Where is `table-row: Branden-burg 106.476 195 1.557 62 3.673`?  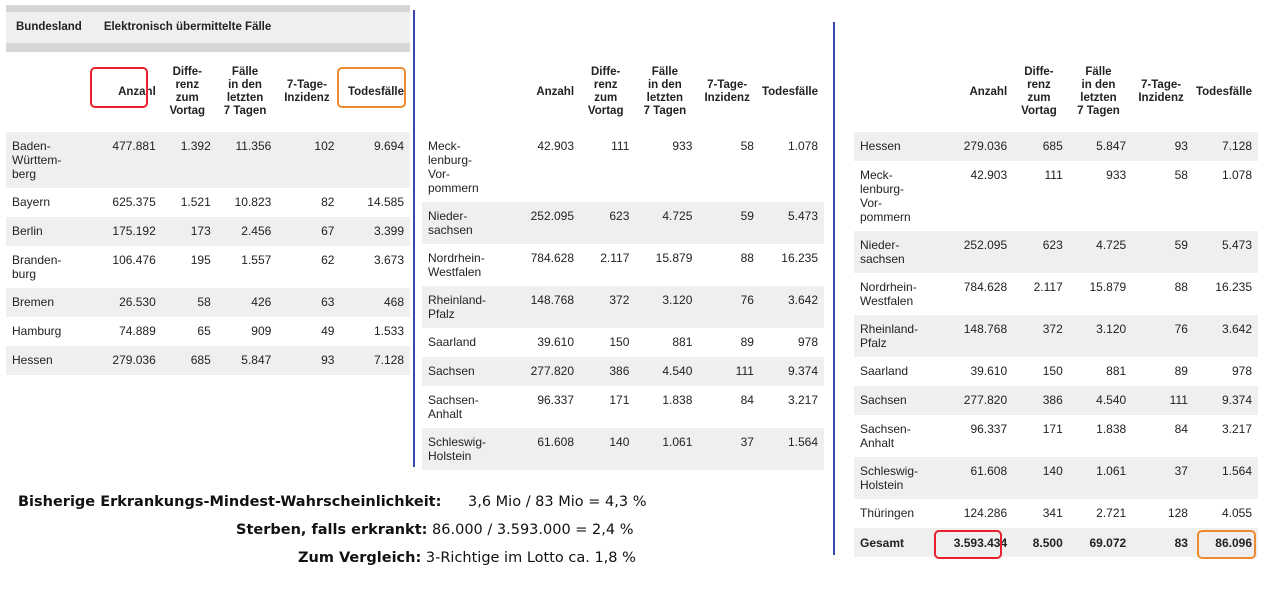 table-row: Branden-burg 106.476 195 1.557 62 3.673 is located at coordinates (208, 267).